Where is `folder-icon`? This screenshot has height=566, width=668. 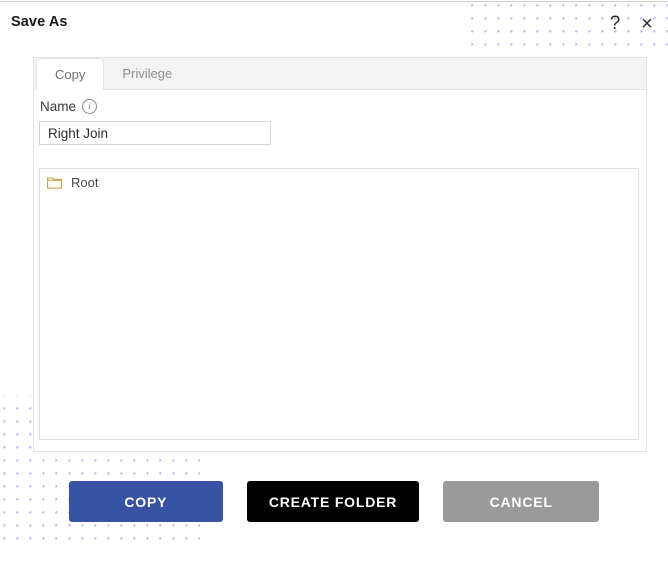 folder-icon is located at coordinates (54, 182).